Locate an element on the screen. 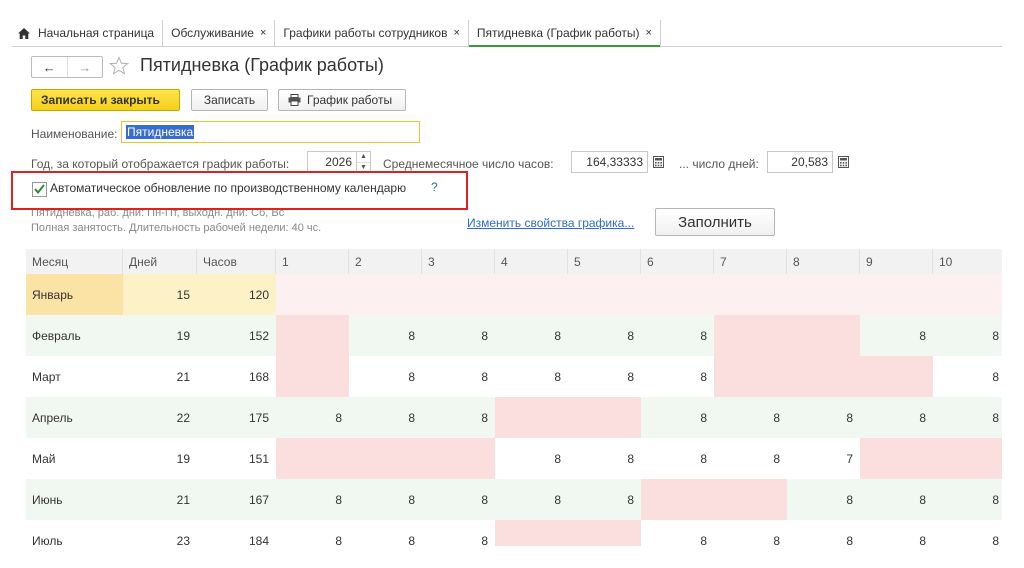 Image resolution: width=1024 pixels, height=568 pixels. column-header-month: Месяц is located at coordinates (74, 261).